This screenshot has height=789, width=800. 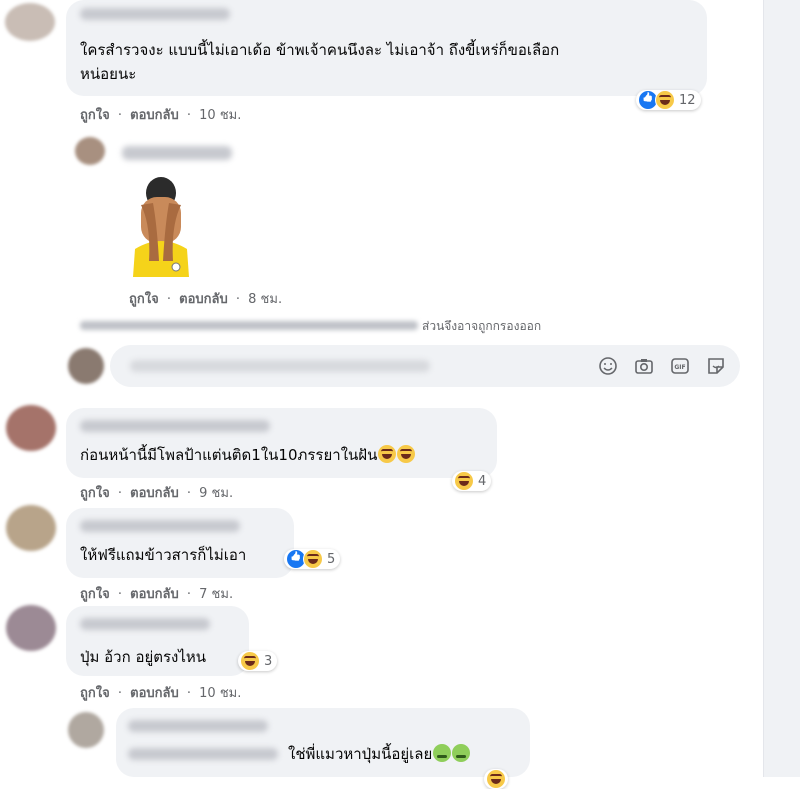 I want to click on comment-input: GIF, so click(x=425, y=366).